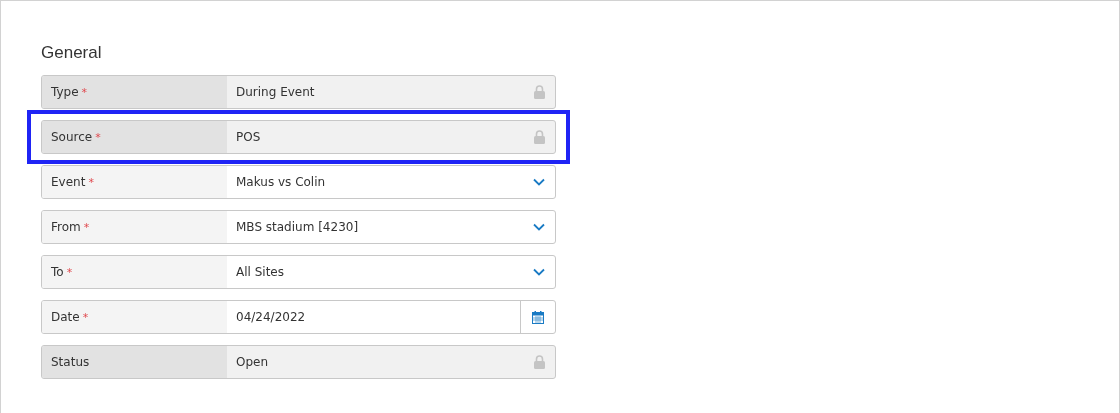 This screenshot has width=1120, height=413. I want to click on field-value: POS, so click(248, 137).